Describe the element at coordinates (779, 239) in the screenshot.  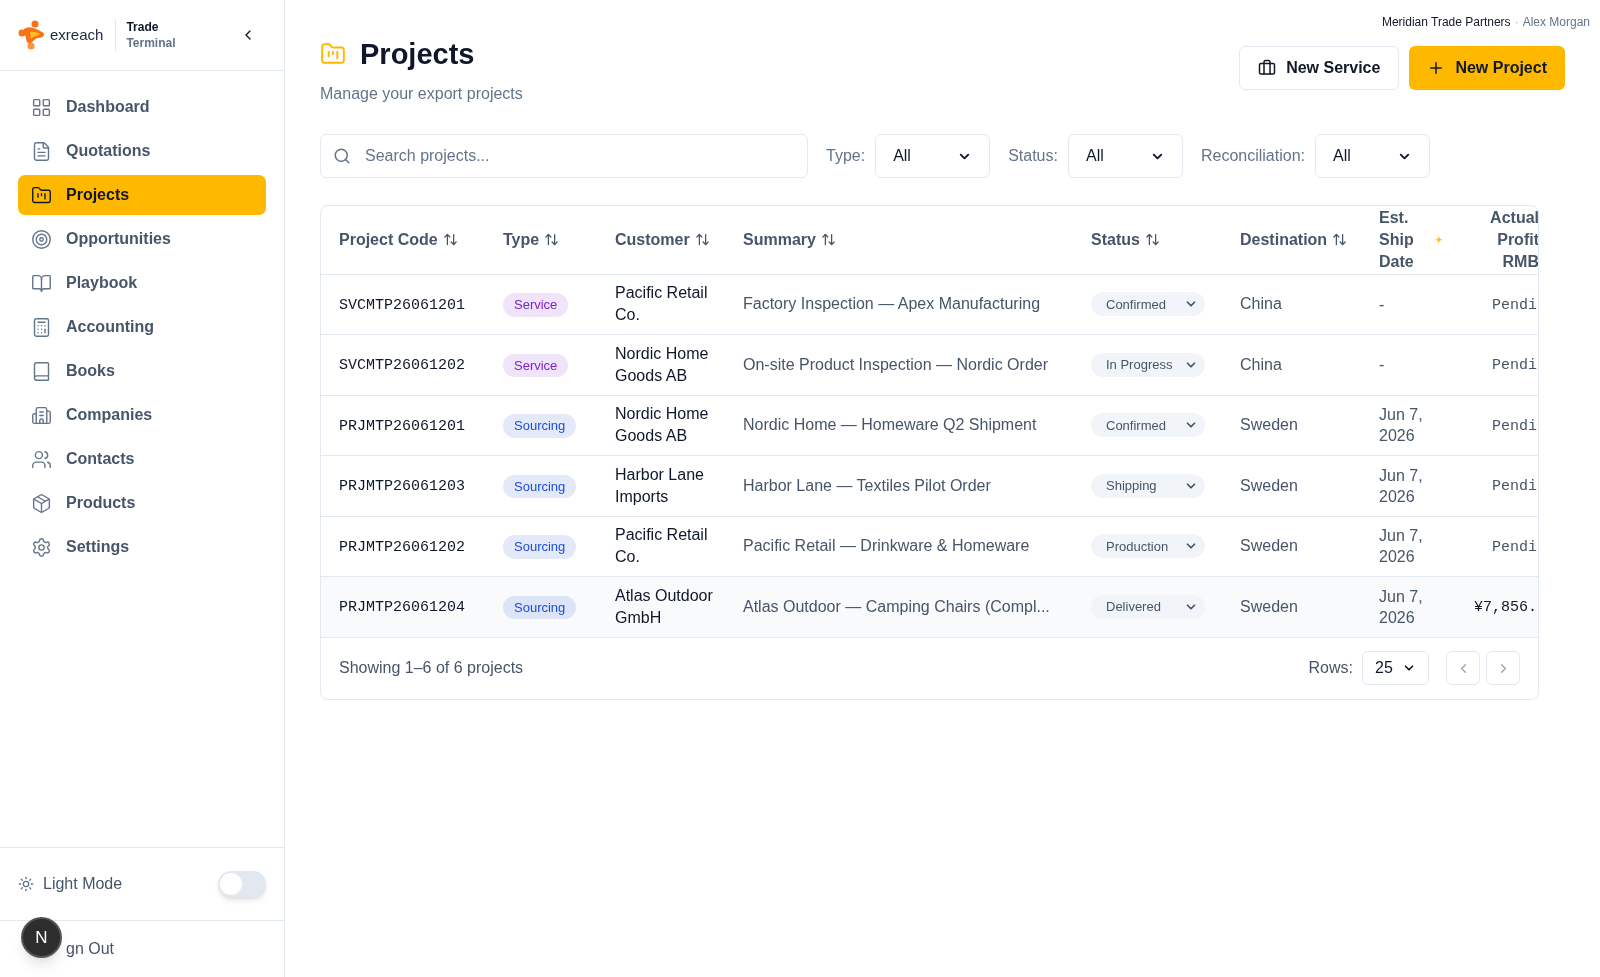
I see `column-header: Summary` at that location.